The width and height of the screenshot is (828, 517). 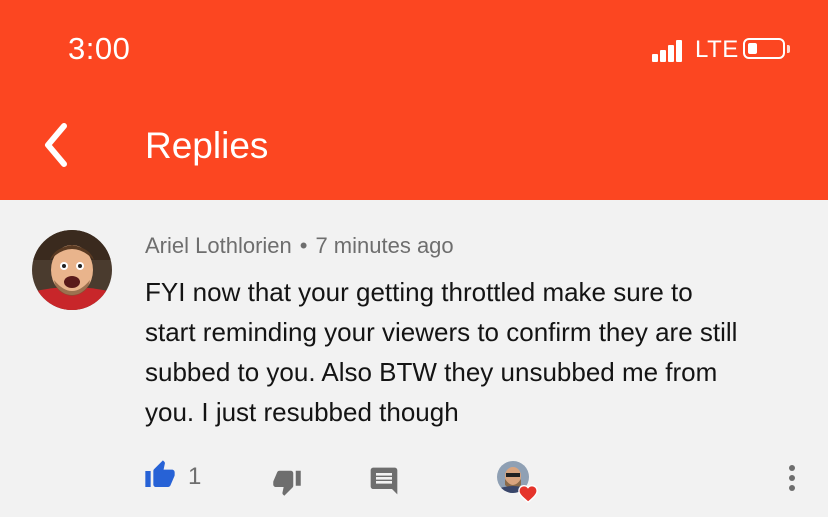 I want to click on thumbs-down-icon, so click(x=287, y=483).